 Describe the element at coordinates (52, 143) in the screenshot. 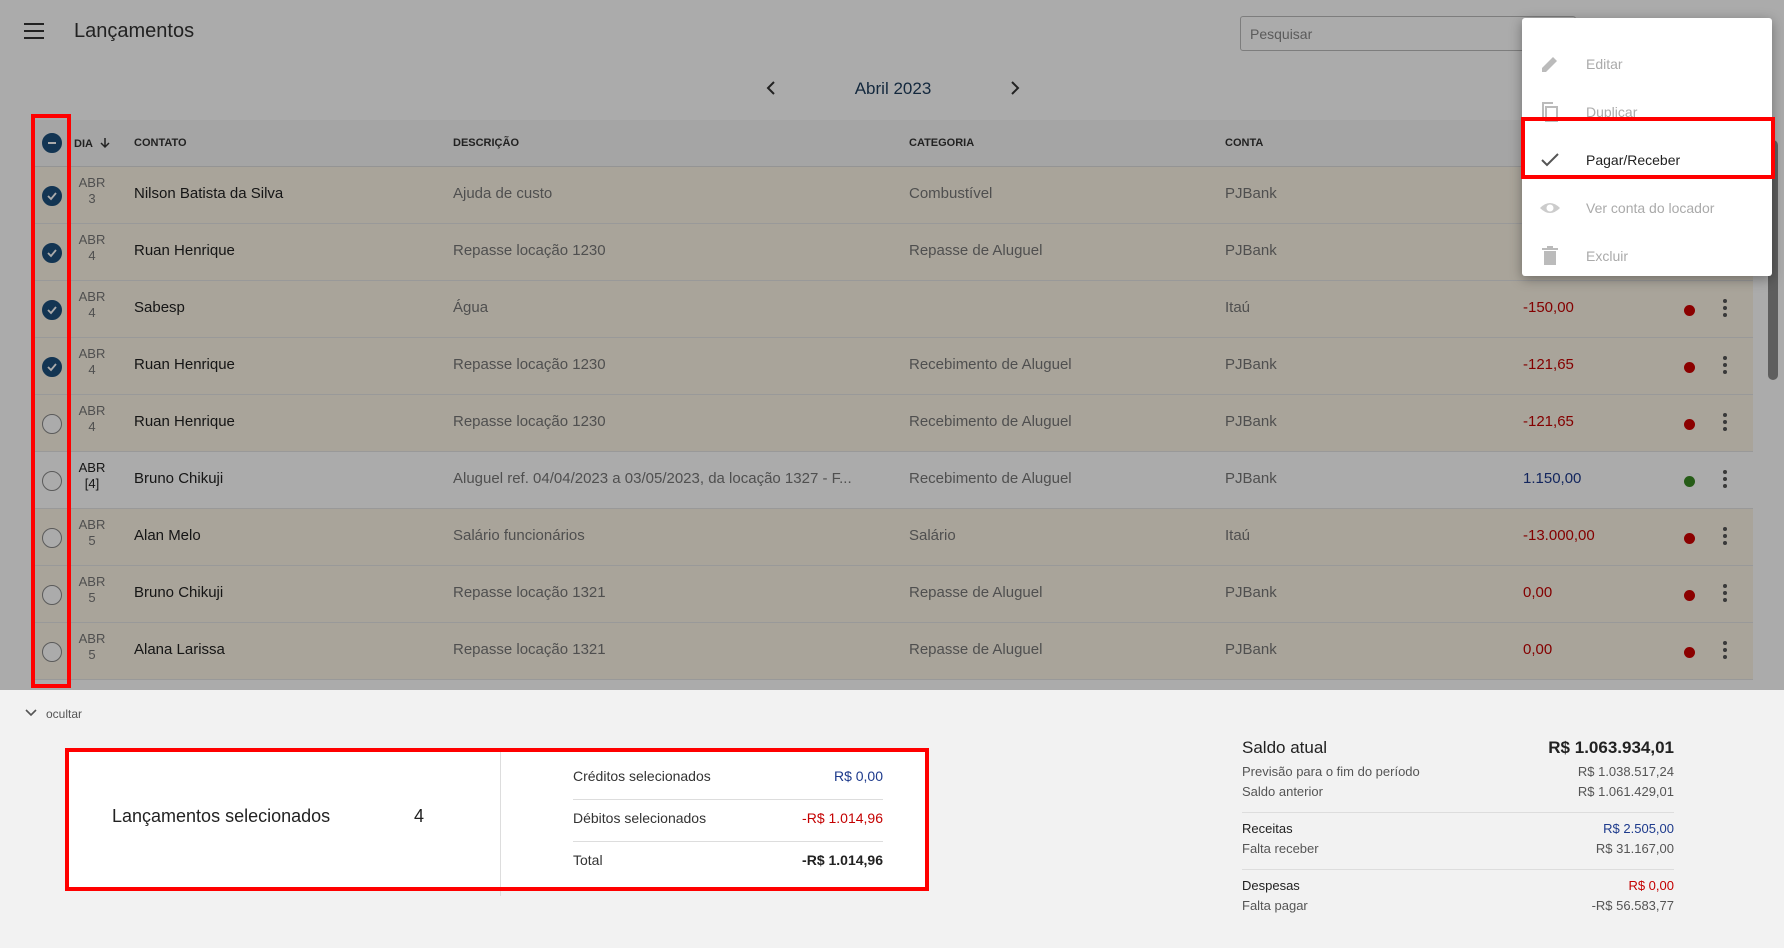

I see `select-all-checkbox` at that location.